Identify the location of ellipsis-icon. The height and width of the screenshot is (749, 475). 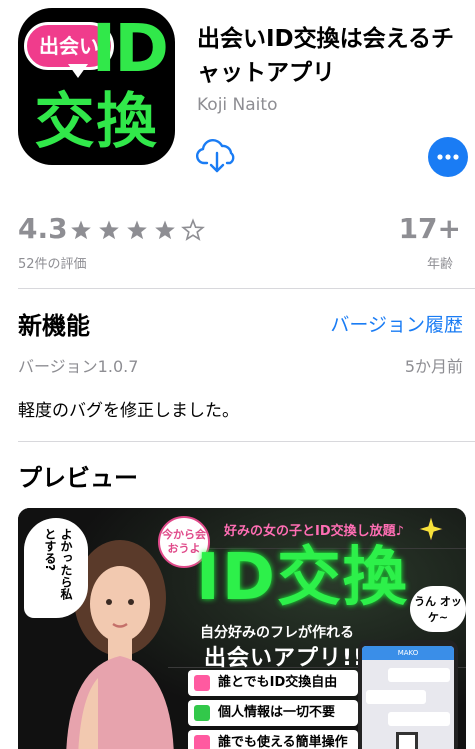
(448, 157).